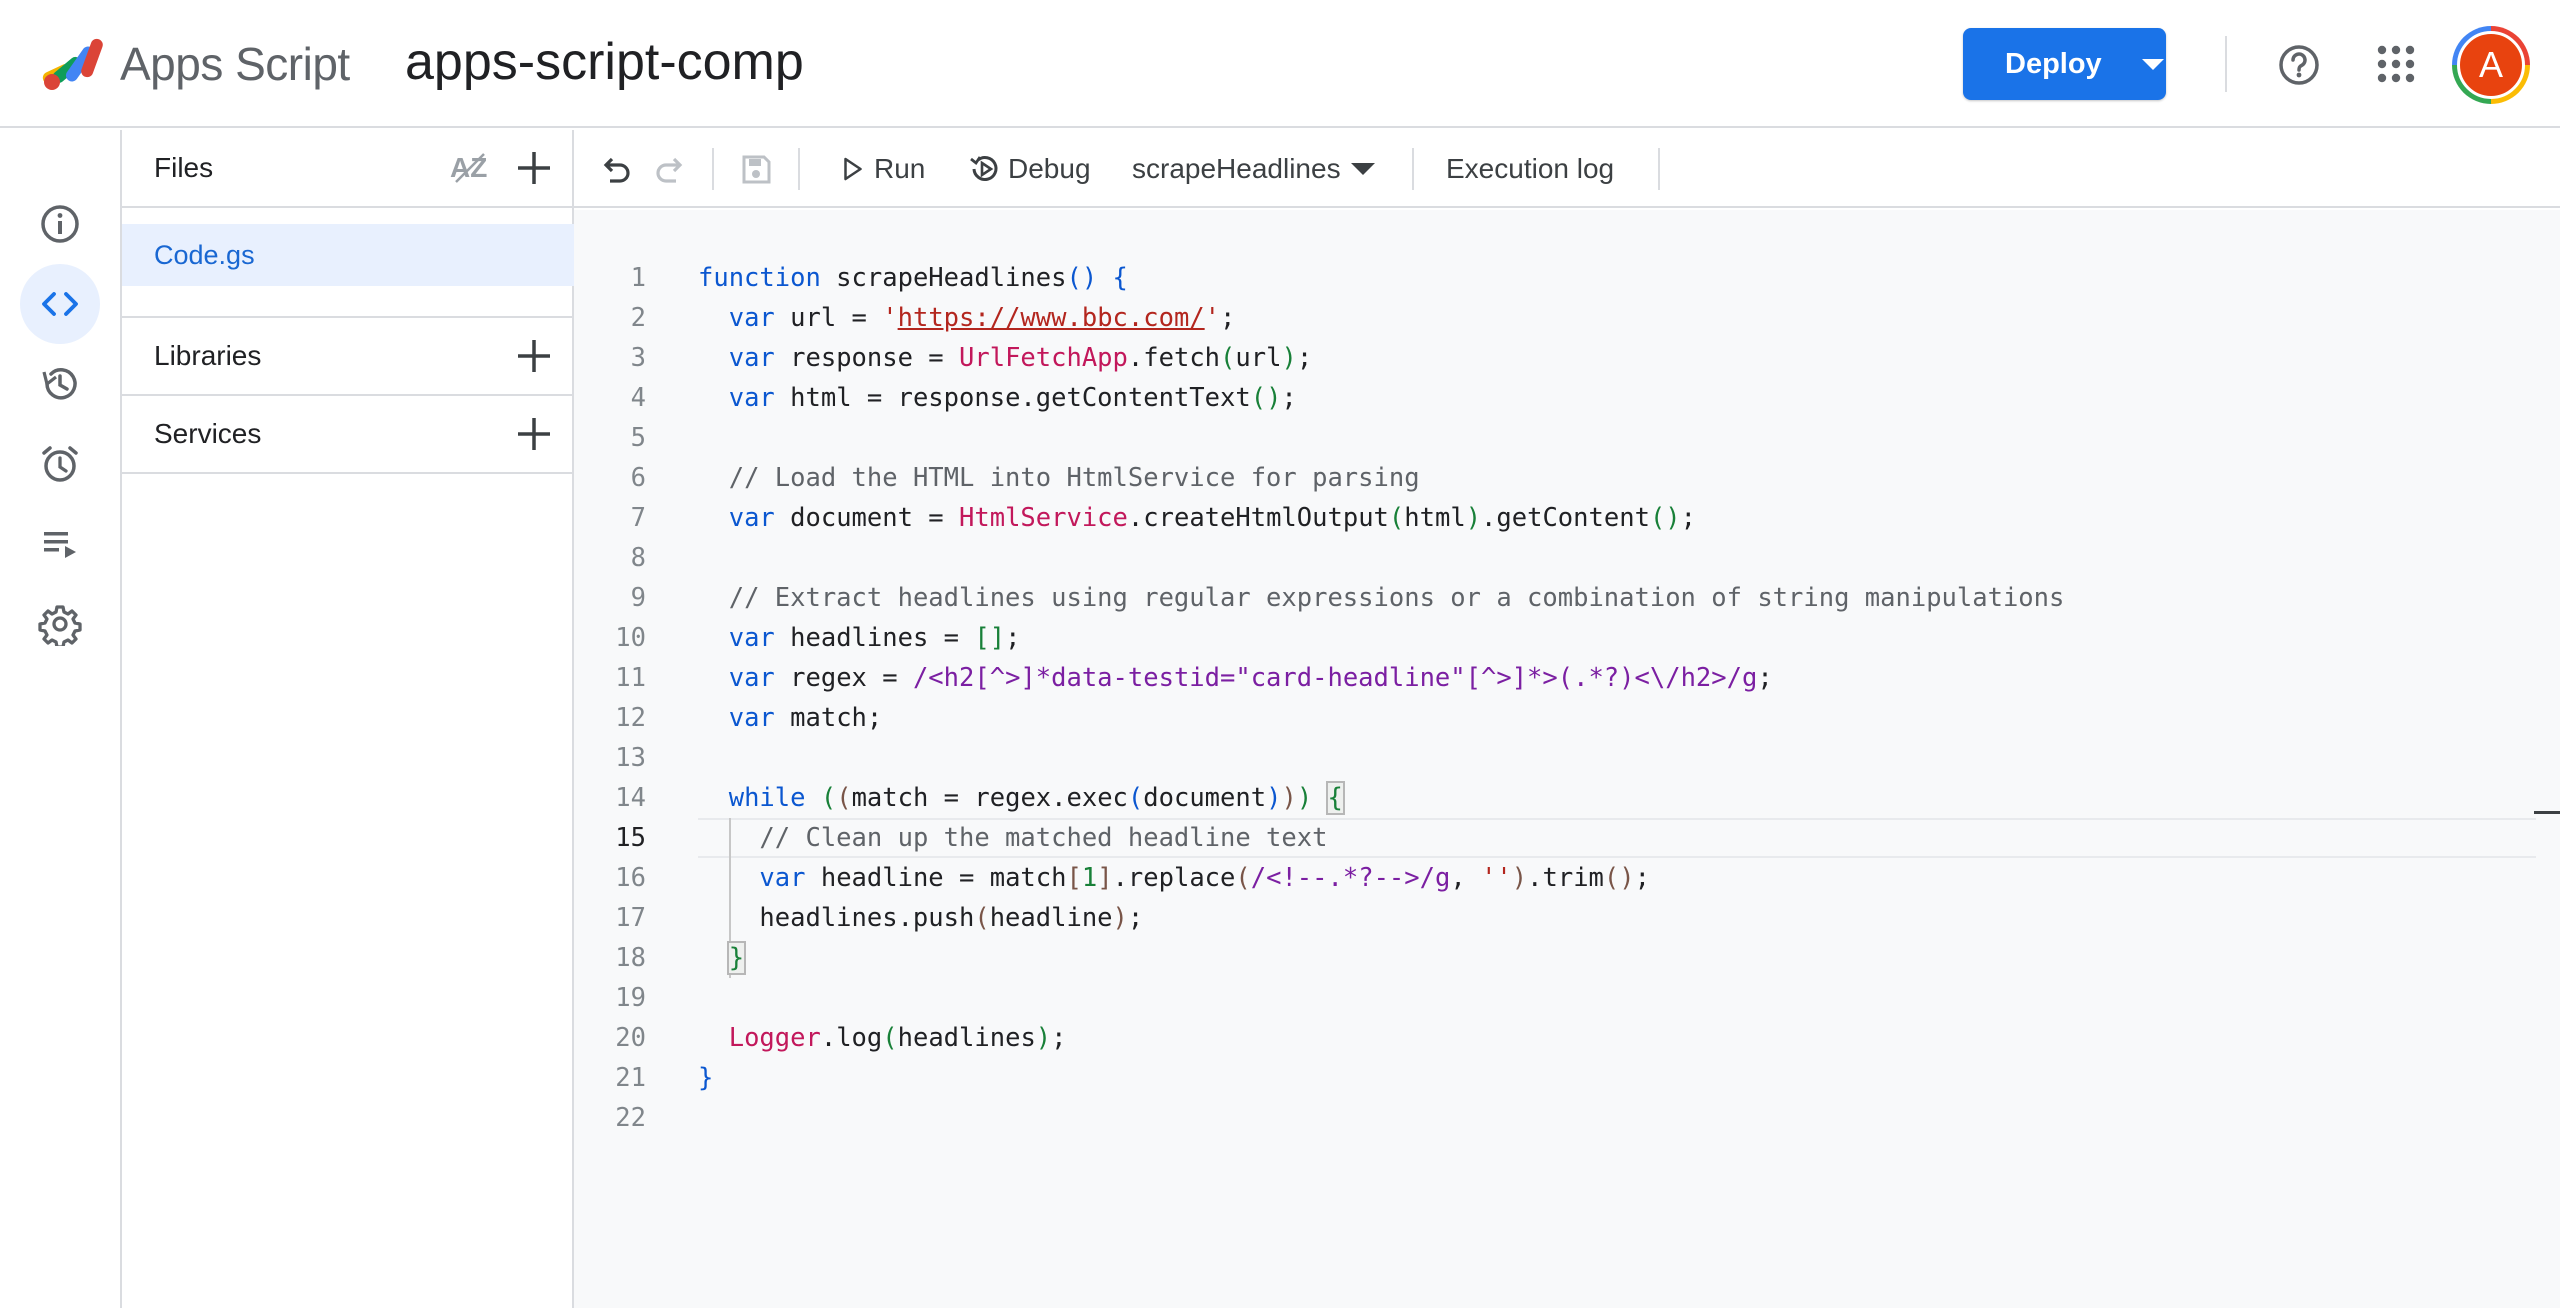 The width and height of the screenshot is (2560, 1308). Describe the element at coordinates (1554, 558) in the screenshot. I see `code-line: 8` at that location.